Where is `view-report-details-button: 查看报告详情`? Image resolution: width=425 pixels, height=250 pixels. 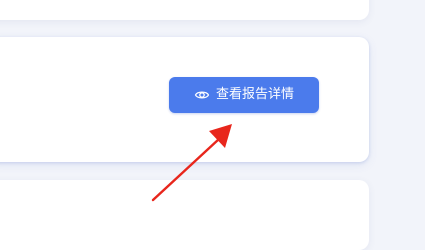
view-report-details-button: 查看报告详情 is located at coordinates (244, 95).